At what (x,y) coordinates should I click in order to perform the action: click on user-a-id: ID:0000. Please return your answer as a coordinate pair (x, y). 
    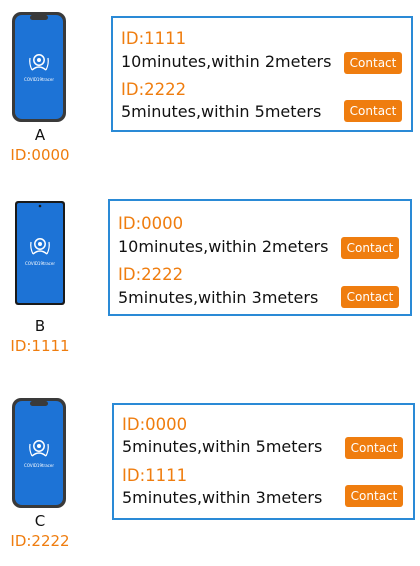
    Looking at the image, I should click on (40, 155).